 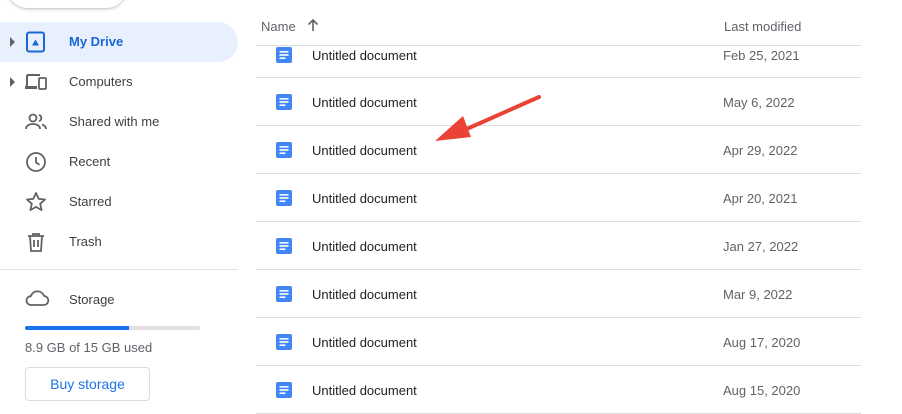 I want to click on sidebar-item-label: Recent, so click(x=90, y=161).